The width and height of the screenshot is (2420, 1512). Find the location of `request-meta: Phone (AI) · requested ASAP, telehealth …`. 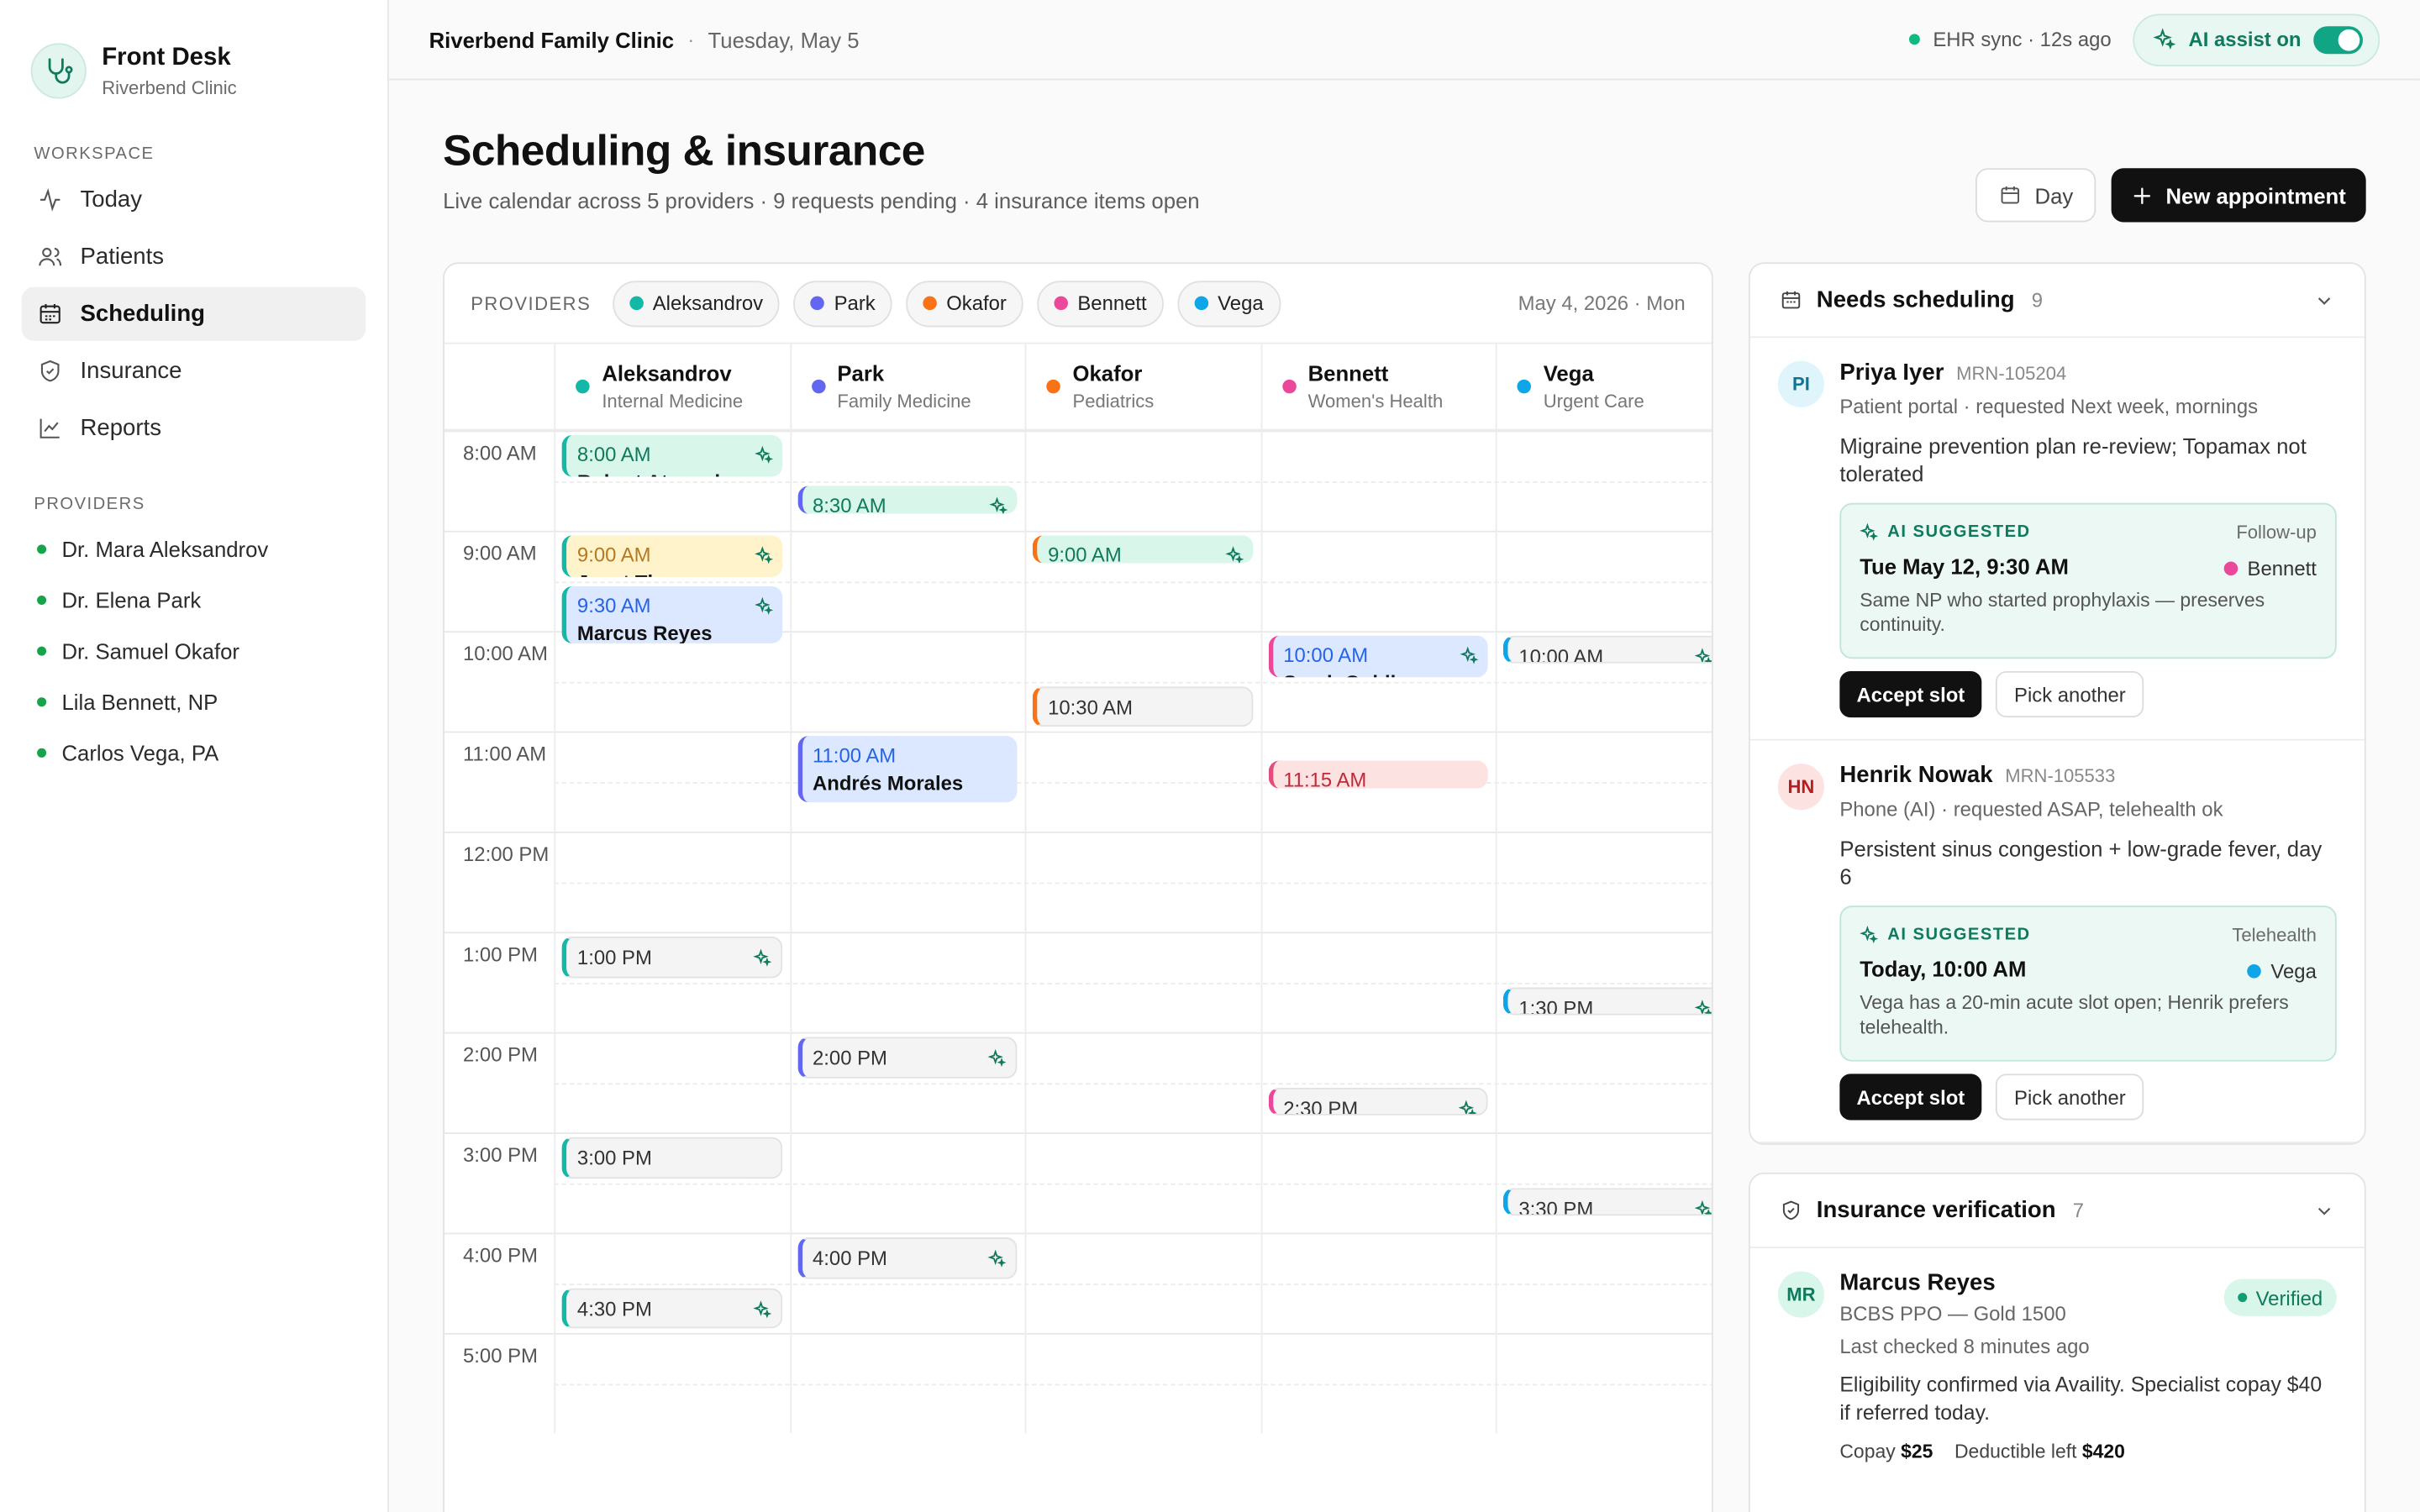

request-meta: Phone (AI) · requested ASAP, telehealth … is located at coordinates (2031, 809).